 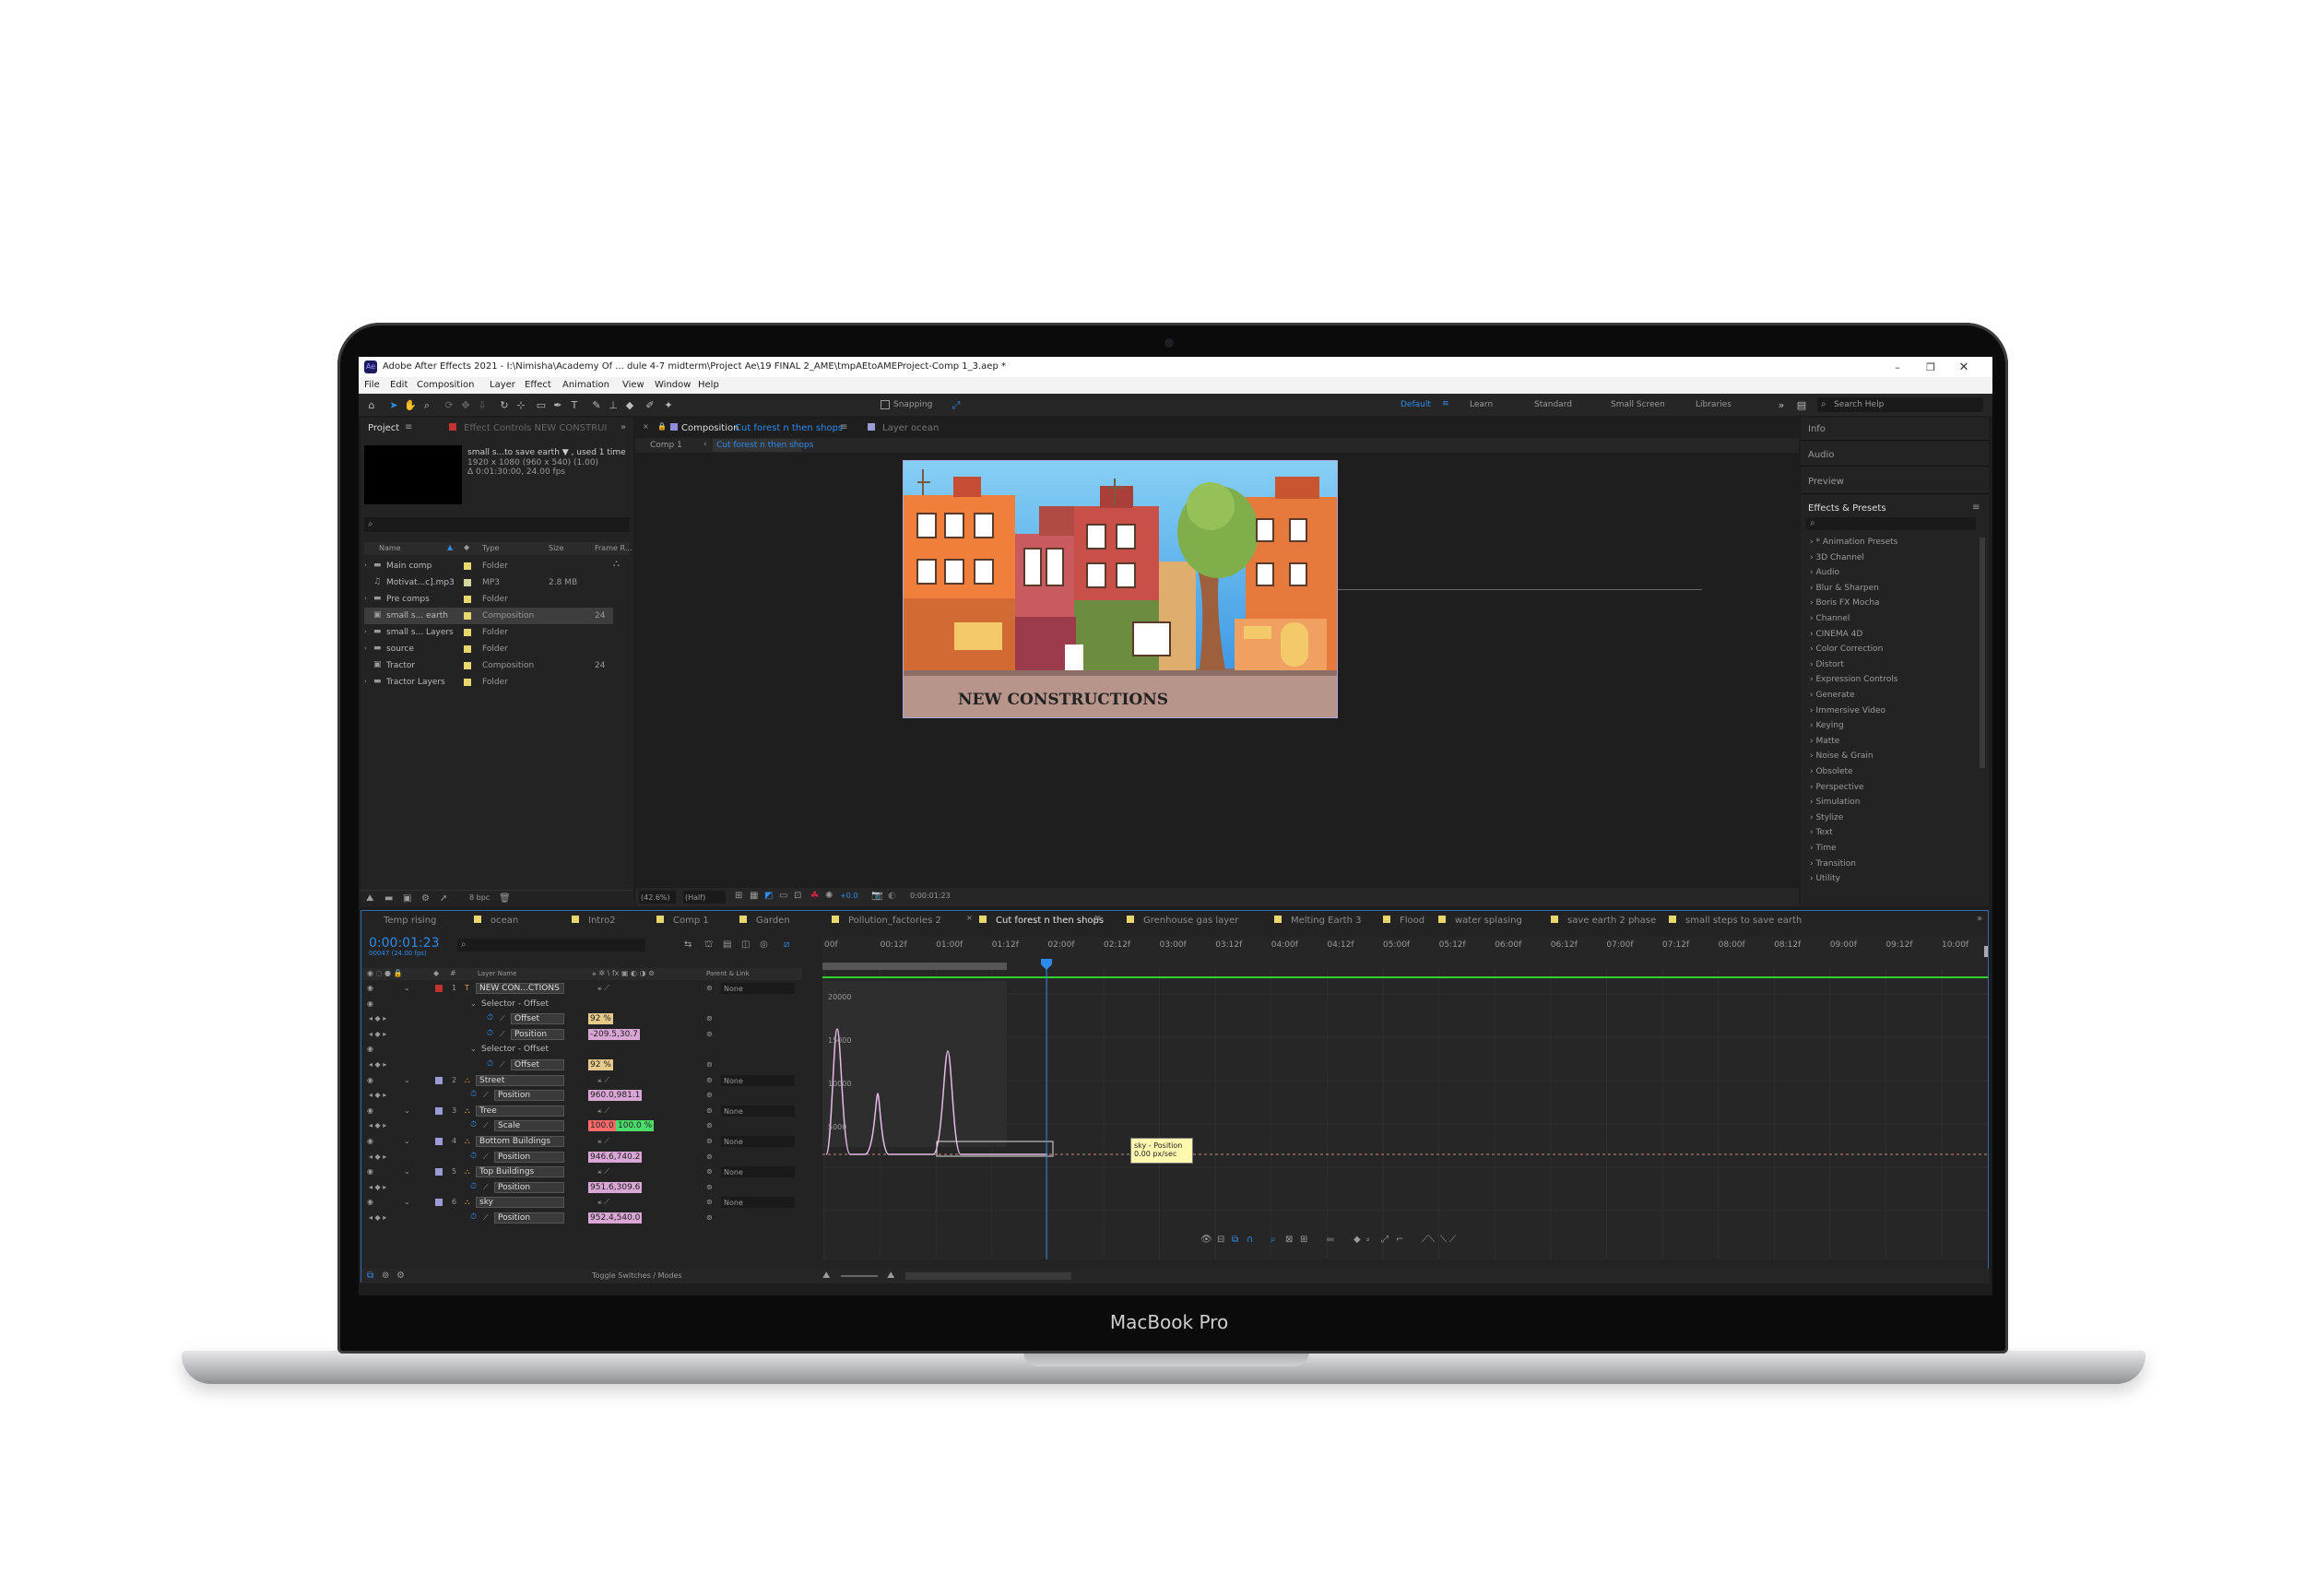 What do you see at coordinates (449, 404) in the screenshot?
I see `orbit-tool-icon: ⟳` at bounding box center [449, 404].